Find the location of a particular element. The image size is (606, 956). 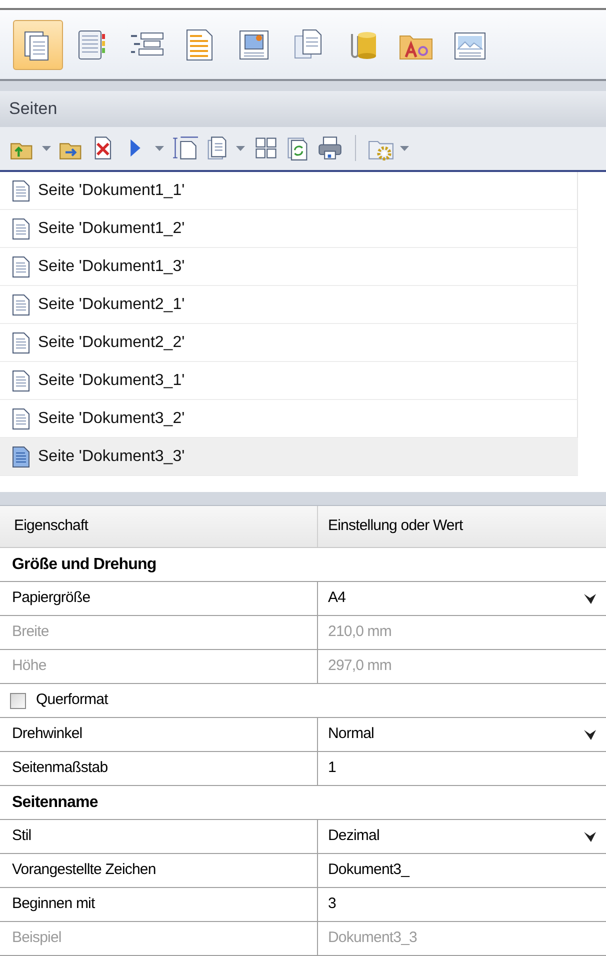

property-value: 1 is located at coordinates (332, 768).